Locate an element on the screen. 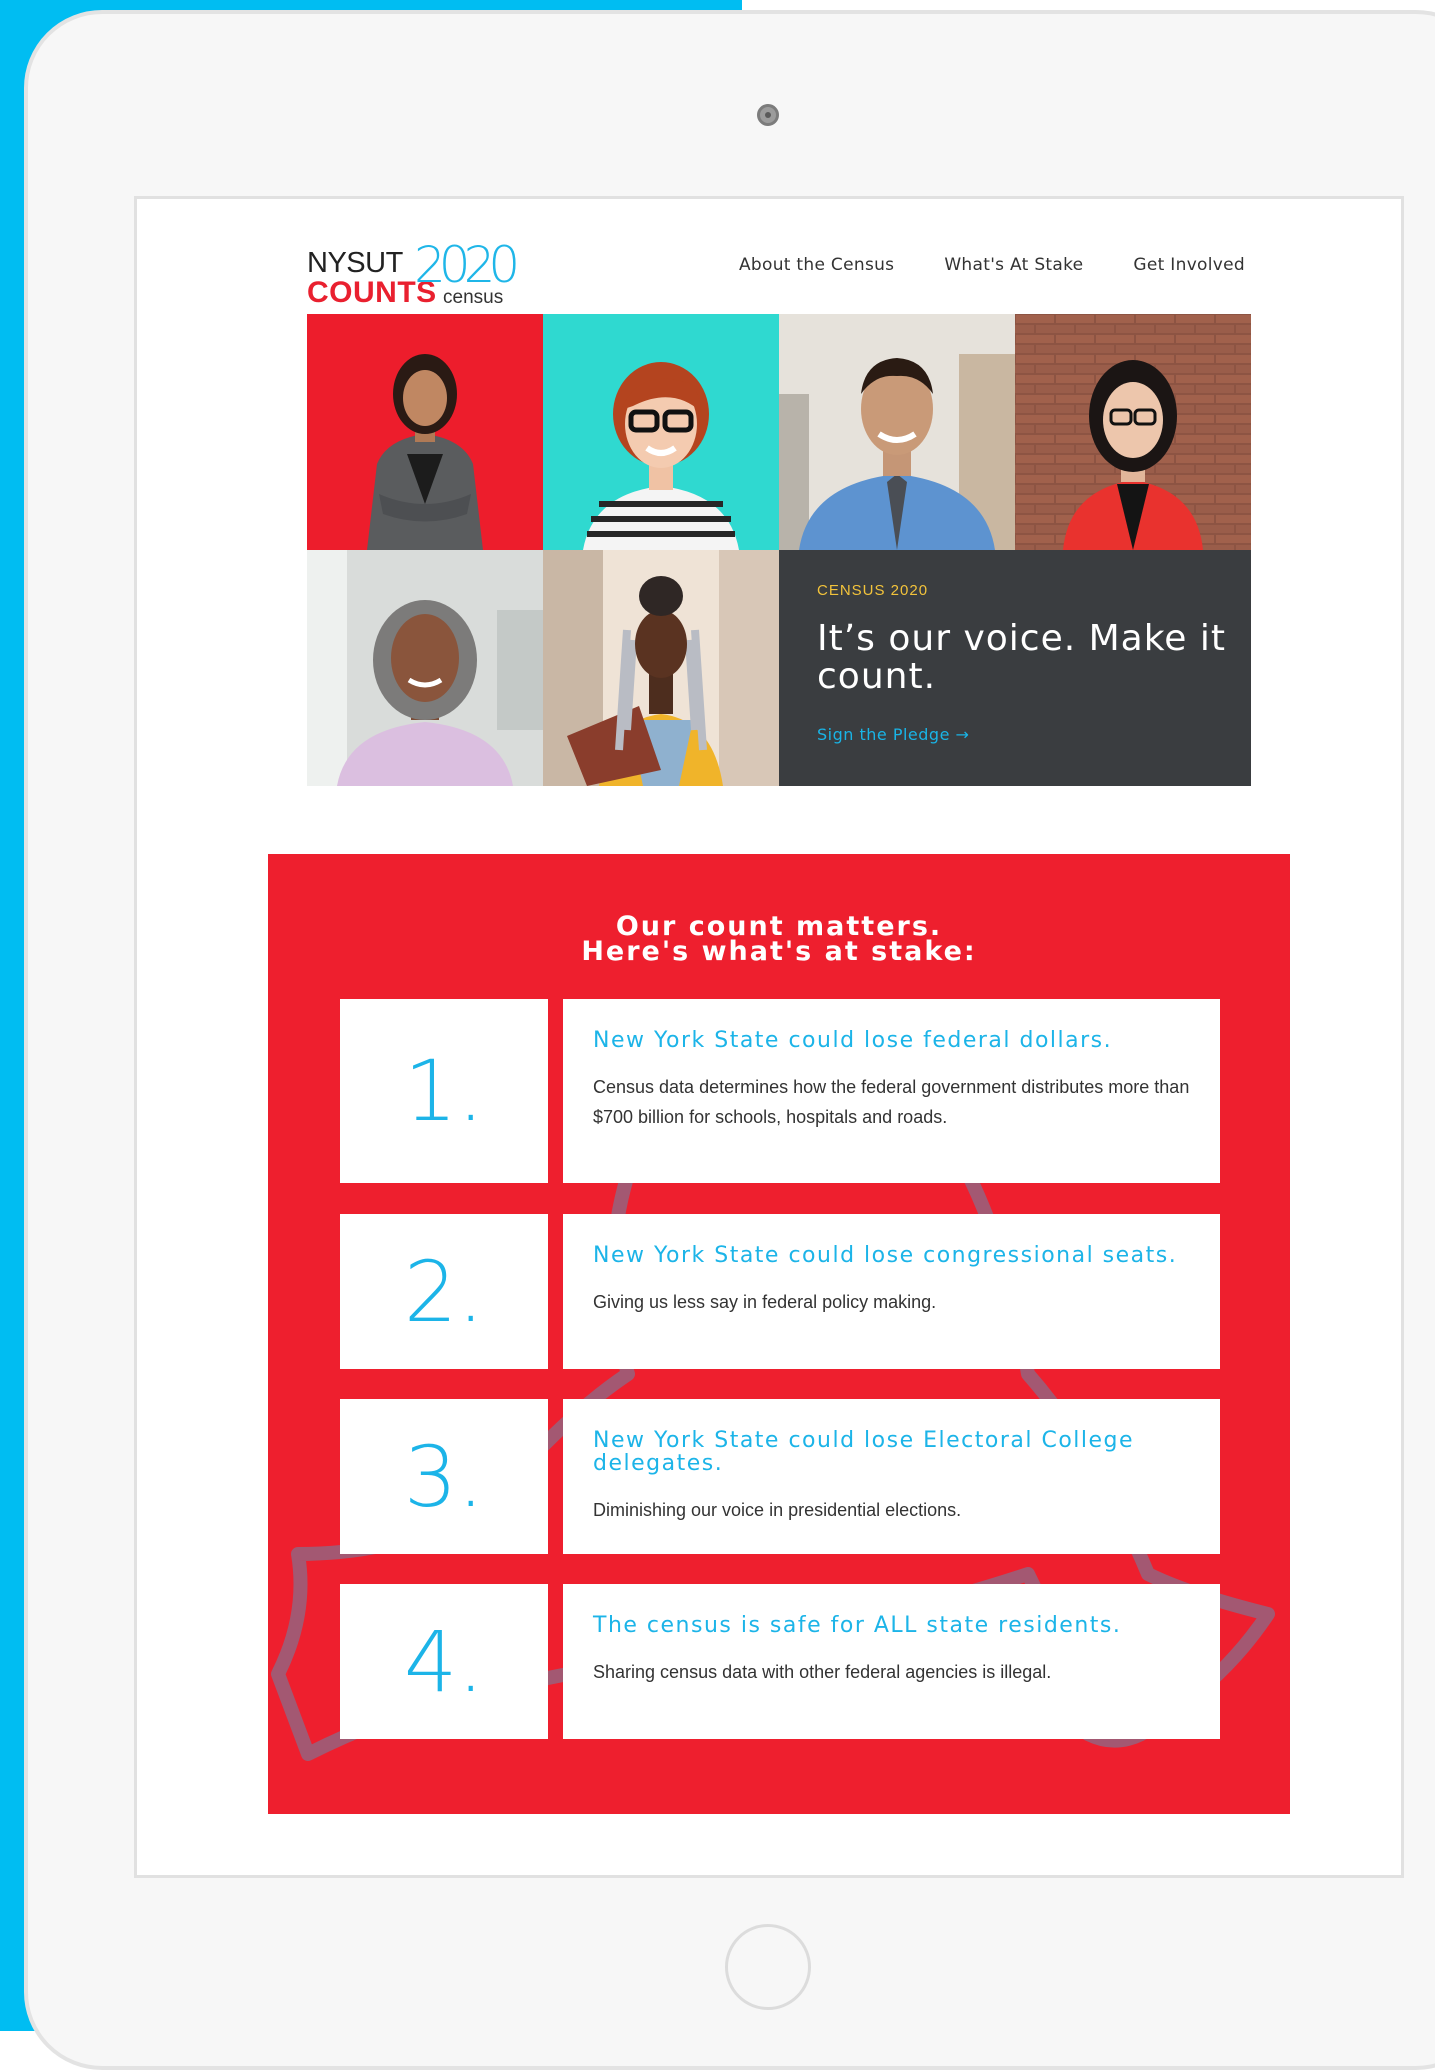  logo-census: census is located at coordinates (473, 297).